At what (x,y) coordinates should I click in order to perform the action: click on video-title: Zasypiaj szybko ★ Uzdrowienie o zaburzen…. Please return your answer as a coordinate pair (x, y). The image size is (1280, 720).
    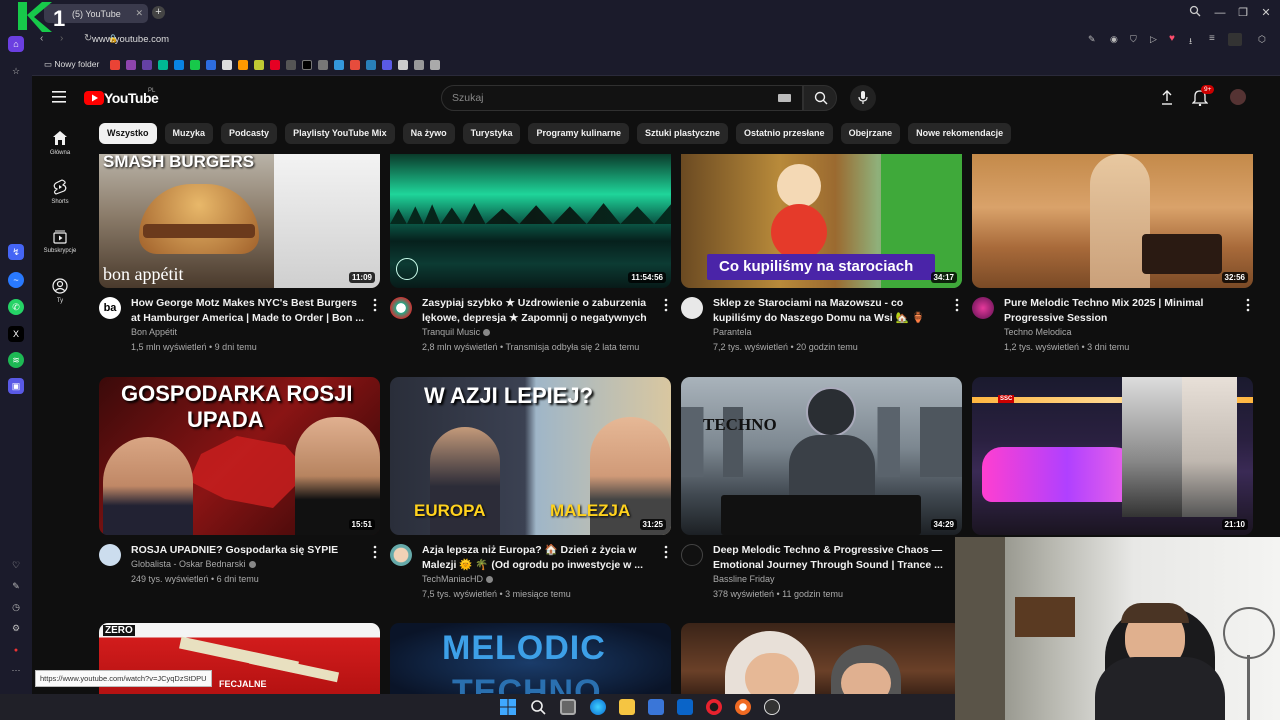
    Looking at the image, I should click on (539, 311).